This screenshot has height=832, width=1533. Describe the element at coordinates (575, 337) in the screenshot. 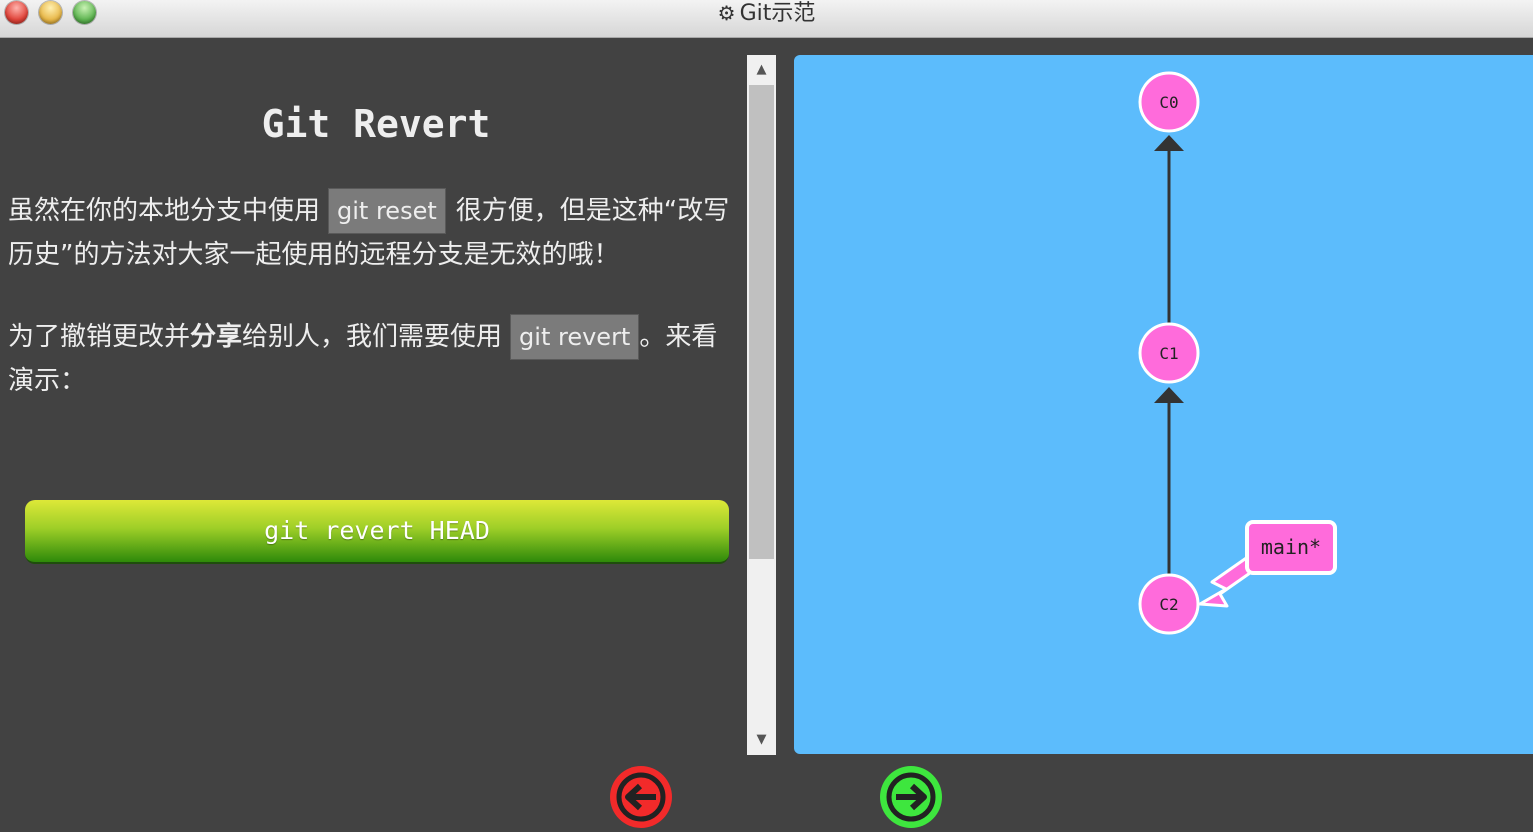

I see `code-git-revert: git revert` at that location.